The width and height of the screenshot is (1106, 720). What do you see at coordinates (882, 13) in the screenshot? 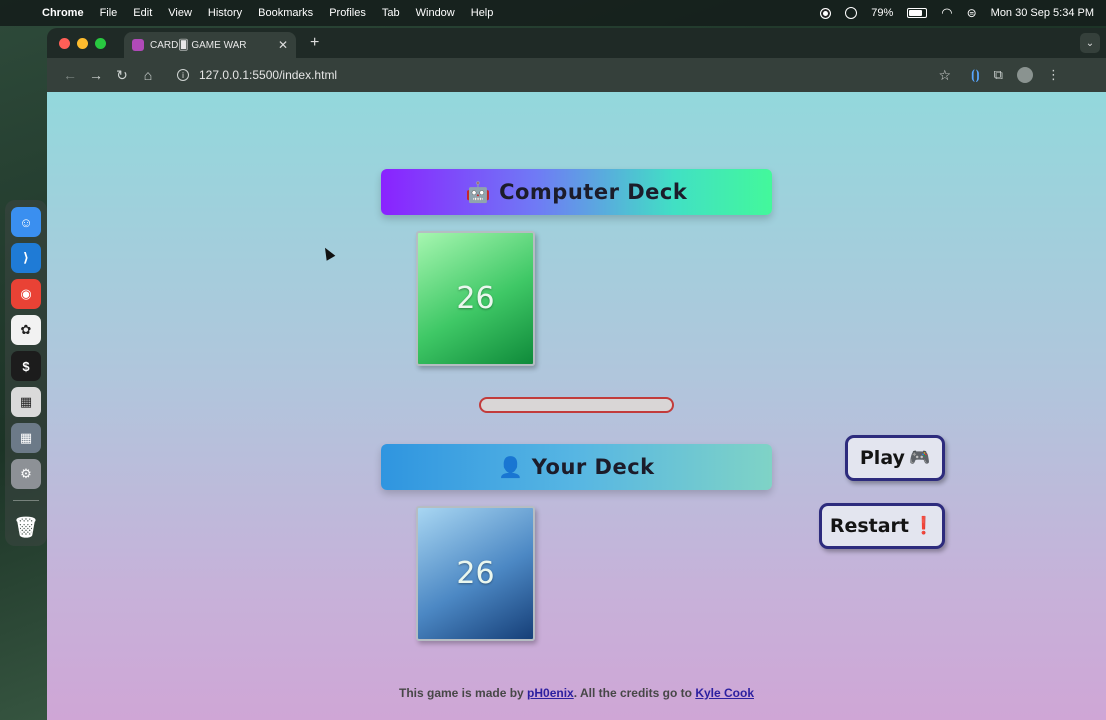
I see `battery-percent: 79%` at bounding box center [882, 13].